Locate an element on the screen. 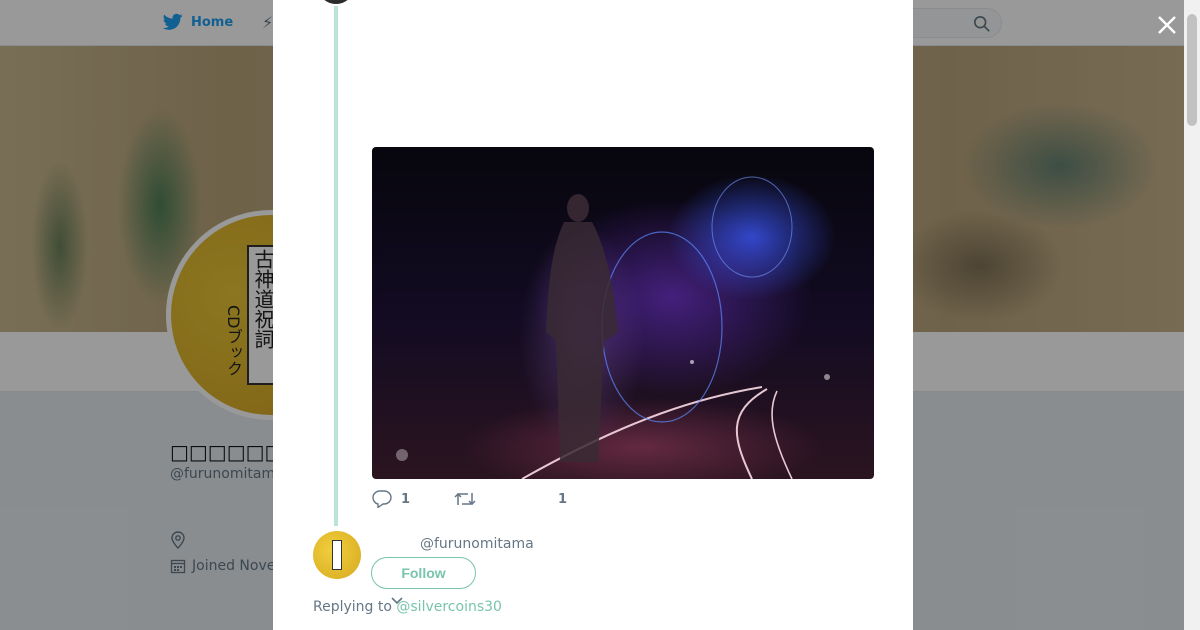 This screenshot has width=1200, height=630. close-icon is located at coordinates (1167, 25).